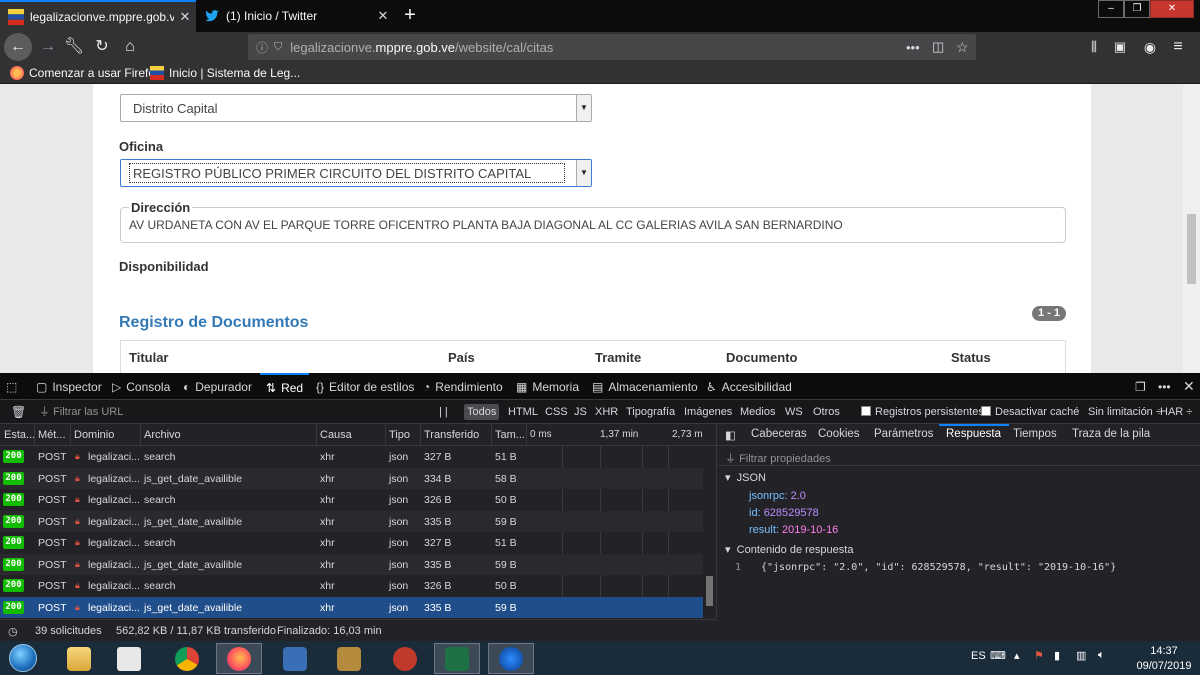  What do you see at coordinates (278, 47) in the screenshot?
I see `shield-icon: ⛉` at bounding box center [278, 47].